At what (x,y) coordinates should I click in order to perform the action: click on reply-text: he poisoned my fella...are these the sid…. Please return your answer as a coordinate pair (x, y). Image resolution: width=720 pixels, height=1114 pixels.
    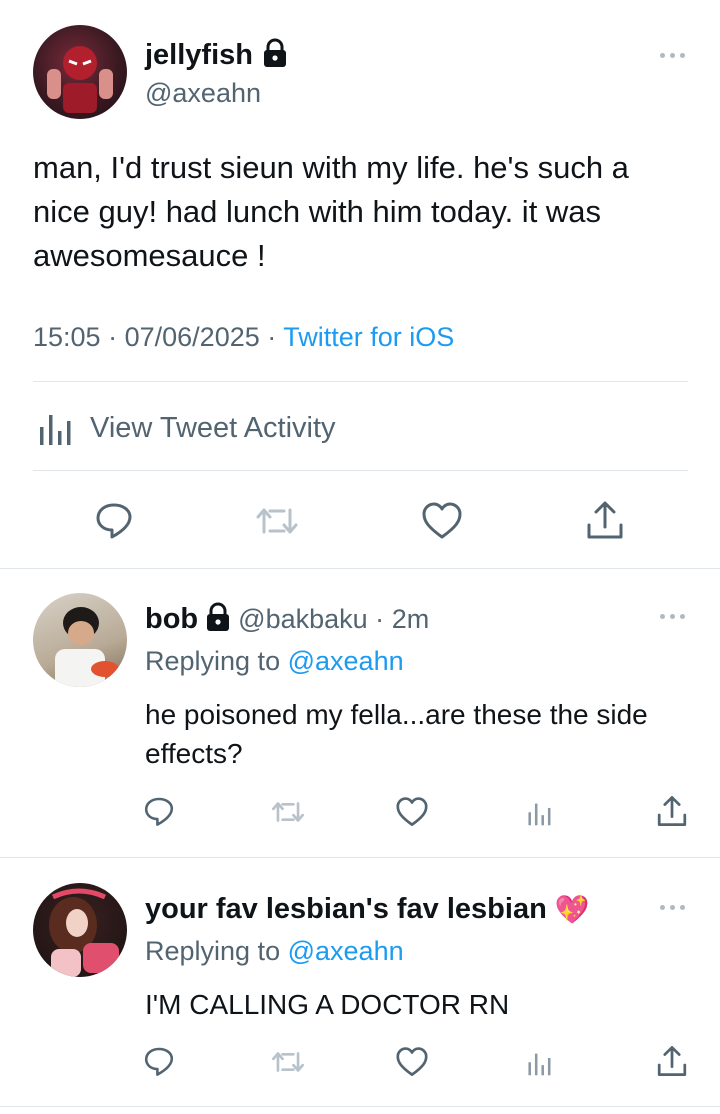
    Looking at the image, I should click on (396, 734).